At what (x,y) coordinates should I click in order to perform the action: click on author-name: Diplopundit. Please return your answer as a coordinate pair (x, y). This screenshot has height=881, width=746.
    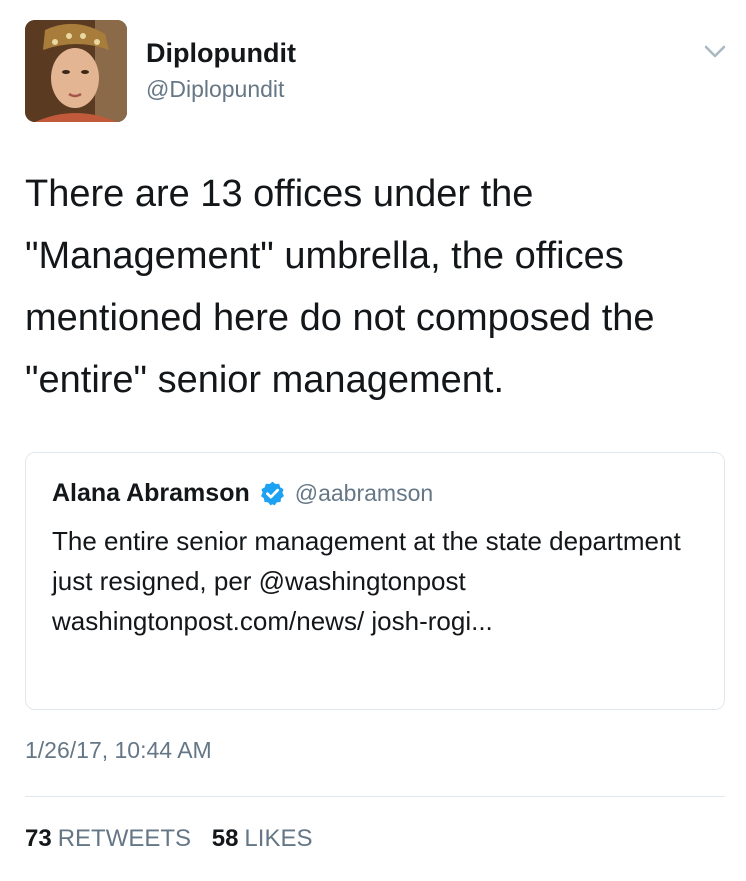
    Looking at the image, I should click on (221, 53).